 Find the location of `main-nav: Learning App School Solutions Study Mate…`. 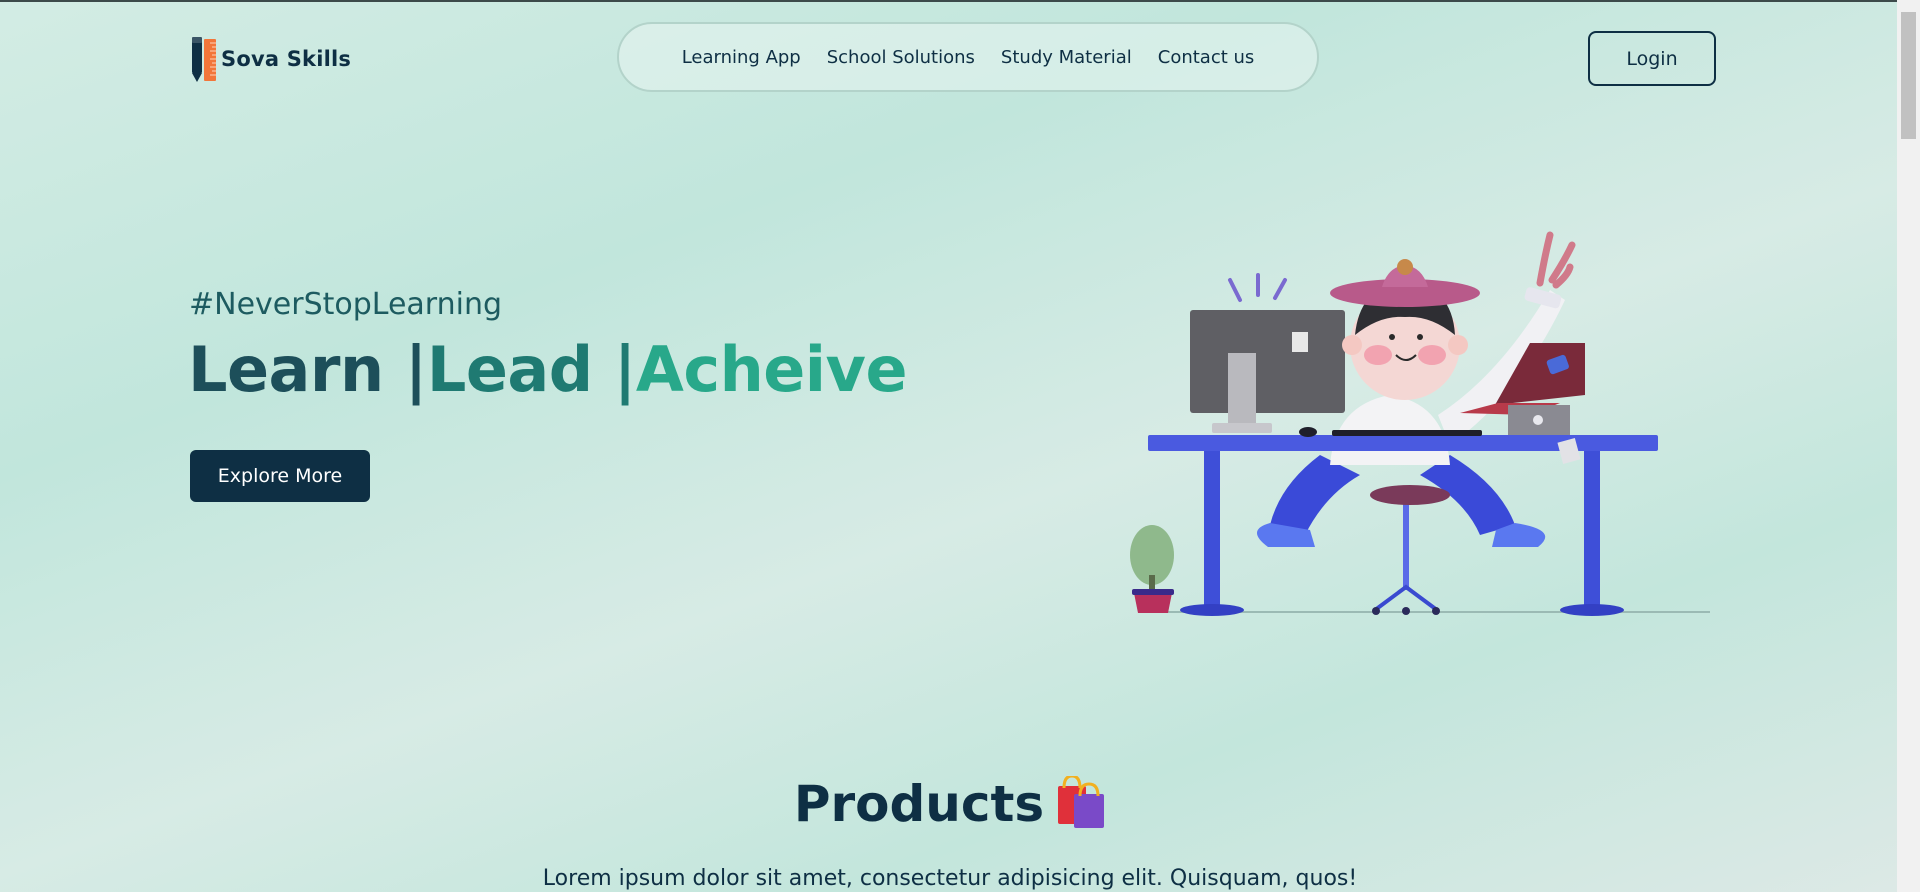

main-nav: Learning App School Solutions Study Mate… is located at coordinates (968, 57).